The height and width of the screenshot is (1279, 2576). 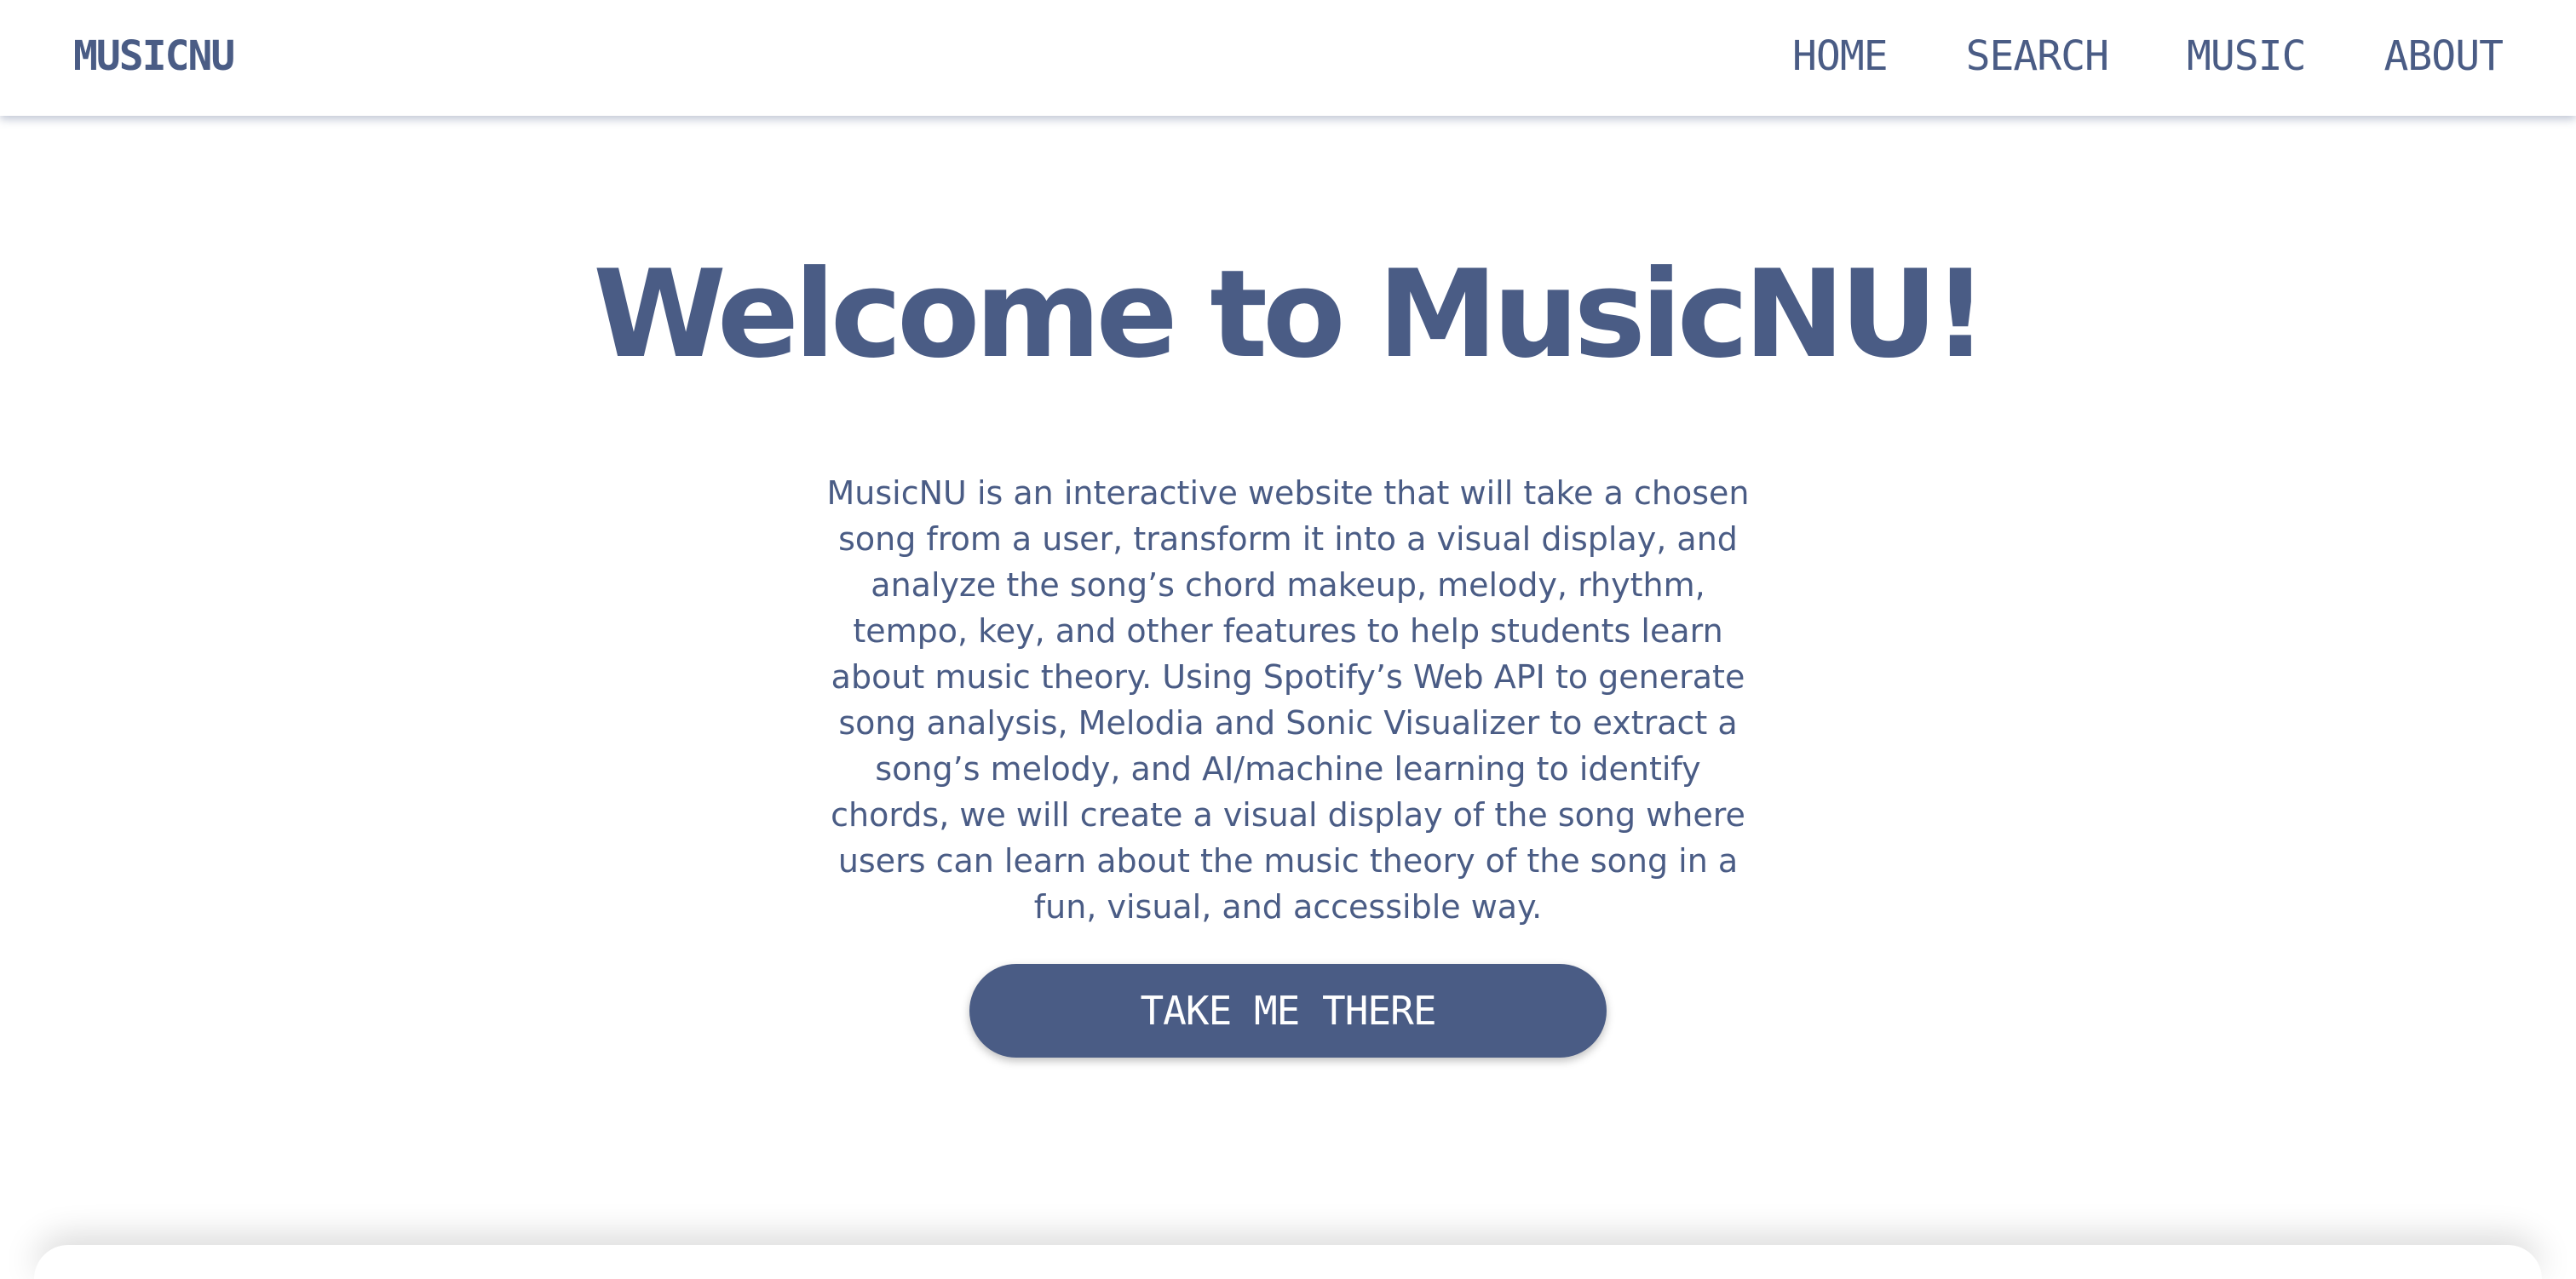 What do you see at coordinates (1290, 315) in the screenshot?
I see `page-title: Welcome to MusicNU!` at bounding box center [1290, 315].